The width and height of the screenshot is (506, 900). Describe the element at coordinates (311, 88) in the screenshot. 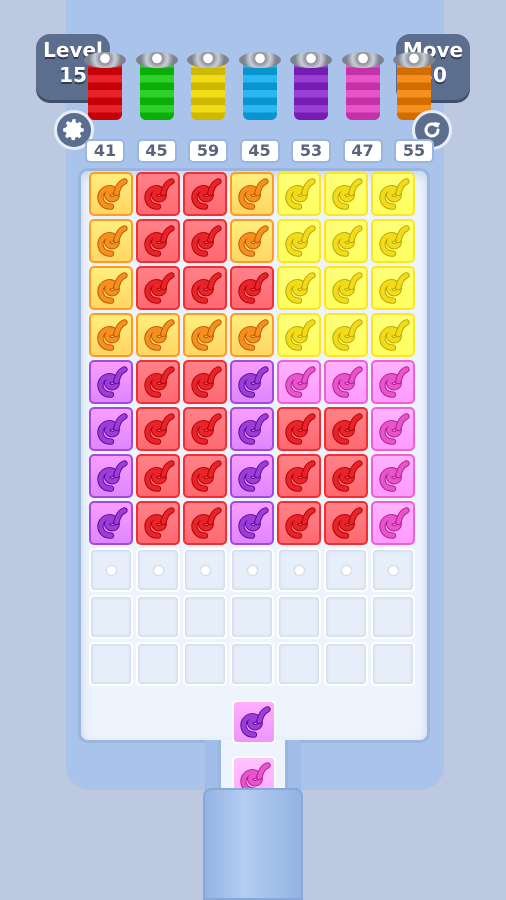

I see `spool-purple` at that location.